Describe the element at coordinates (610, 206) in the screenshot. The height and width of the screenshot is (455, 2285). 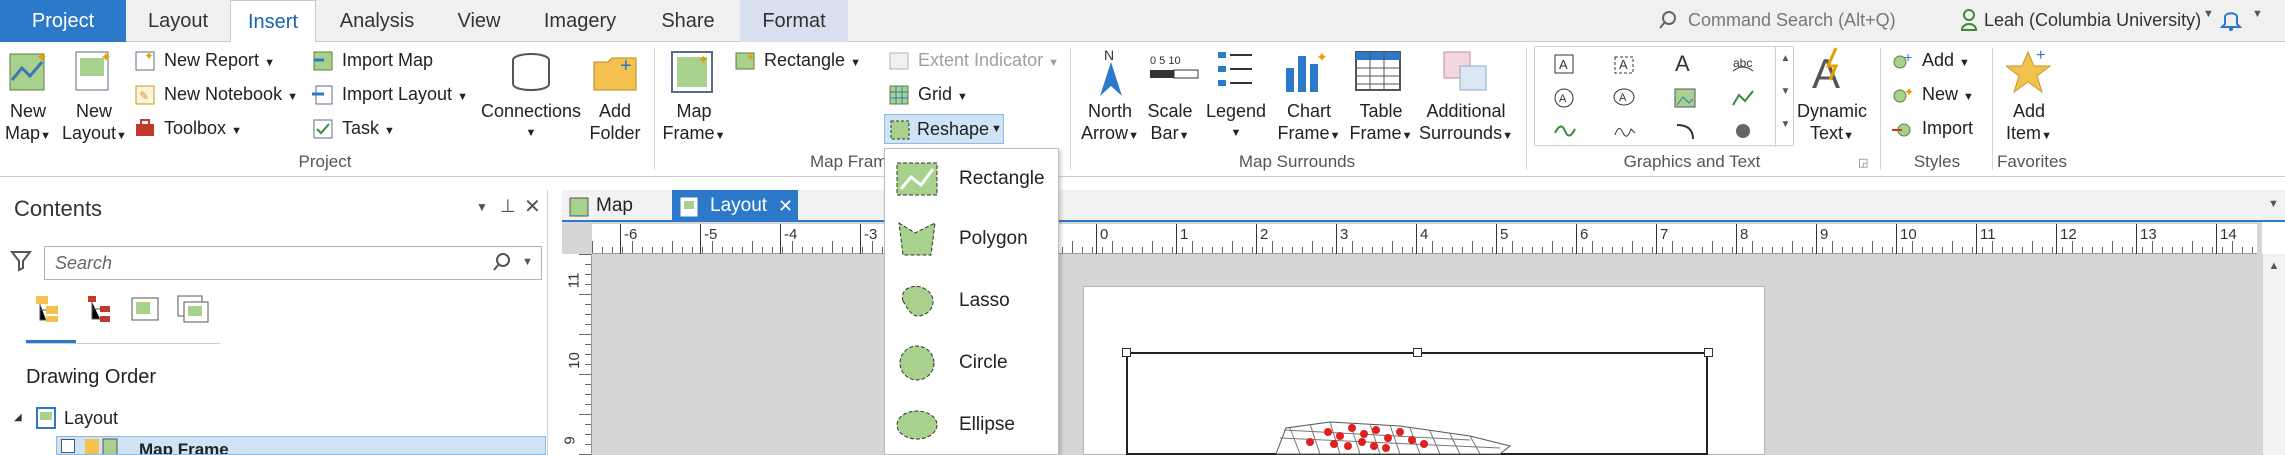
I see `doc-tab-map: Map` at that location.